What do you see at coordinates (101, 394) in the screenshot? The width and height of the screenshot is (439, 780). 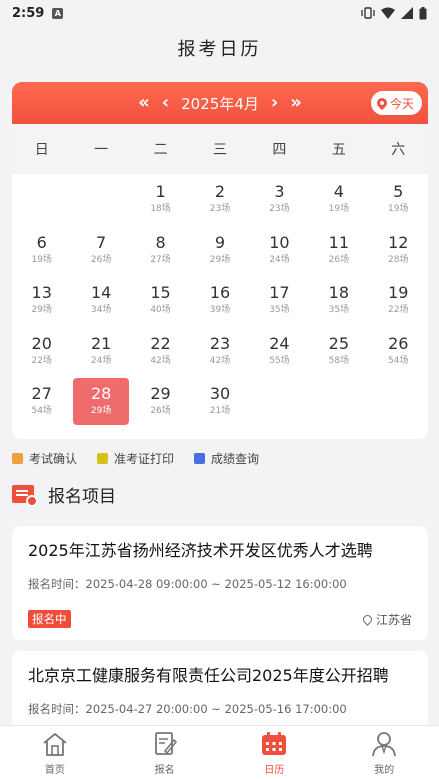 I see `day-number: 28` at bounding box center [101, 394].